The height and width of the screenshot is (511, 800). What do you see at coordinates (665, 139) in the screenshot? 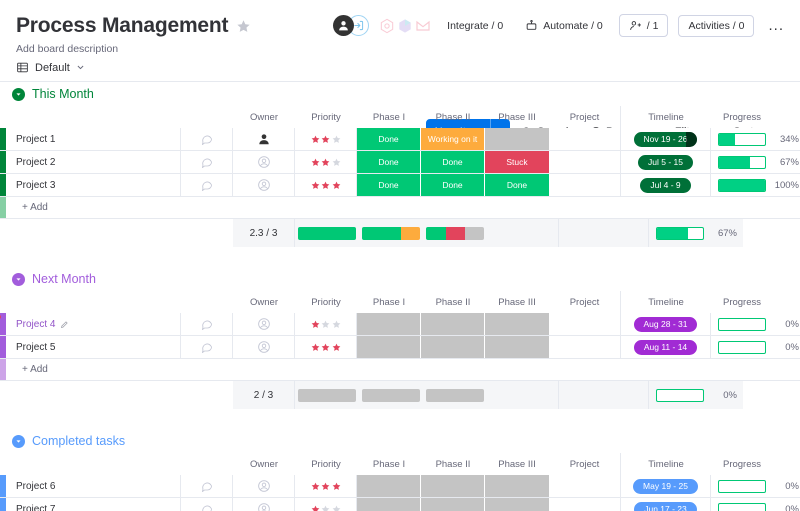
I see `timeline-pill: Nov 19 - 26` at bounding box center [665, 139].